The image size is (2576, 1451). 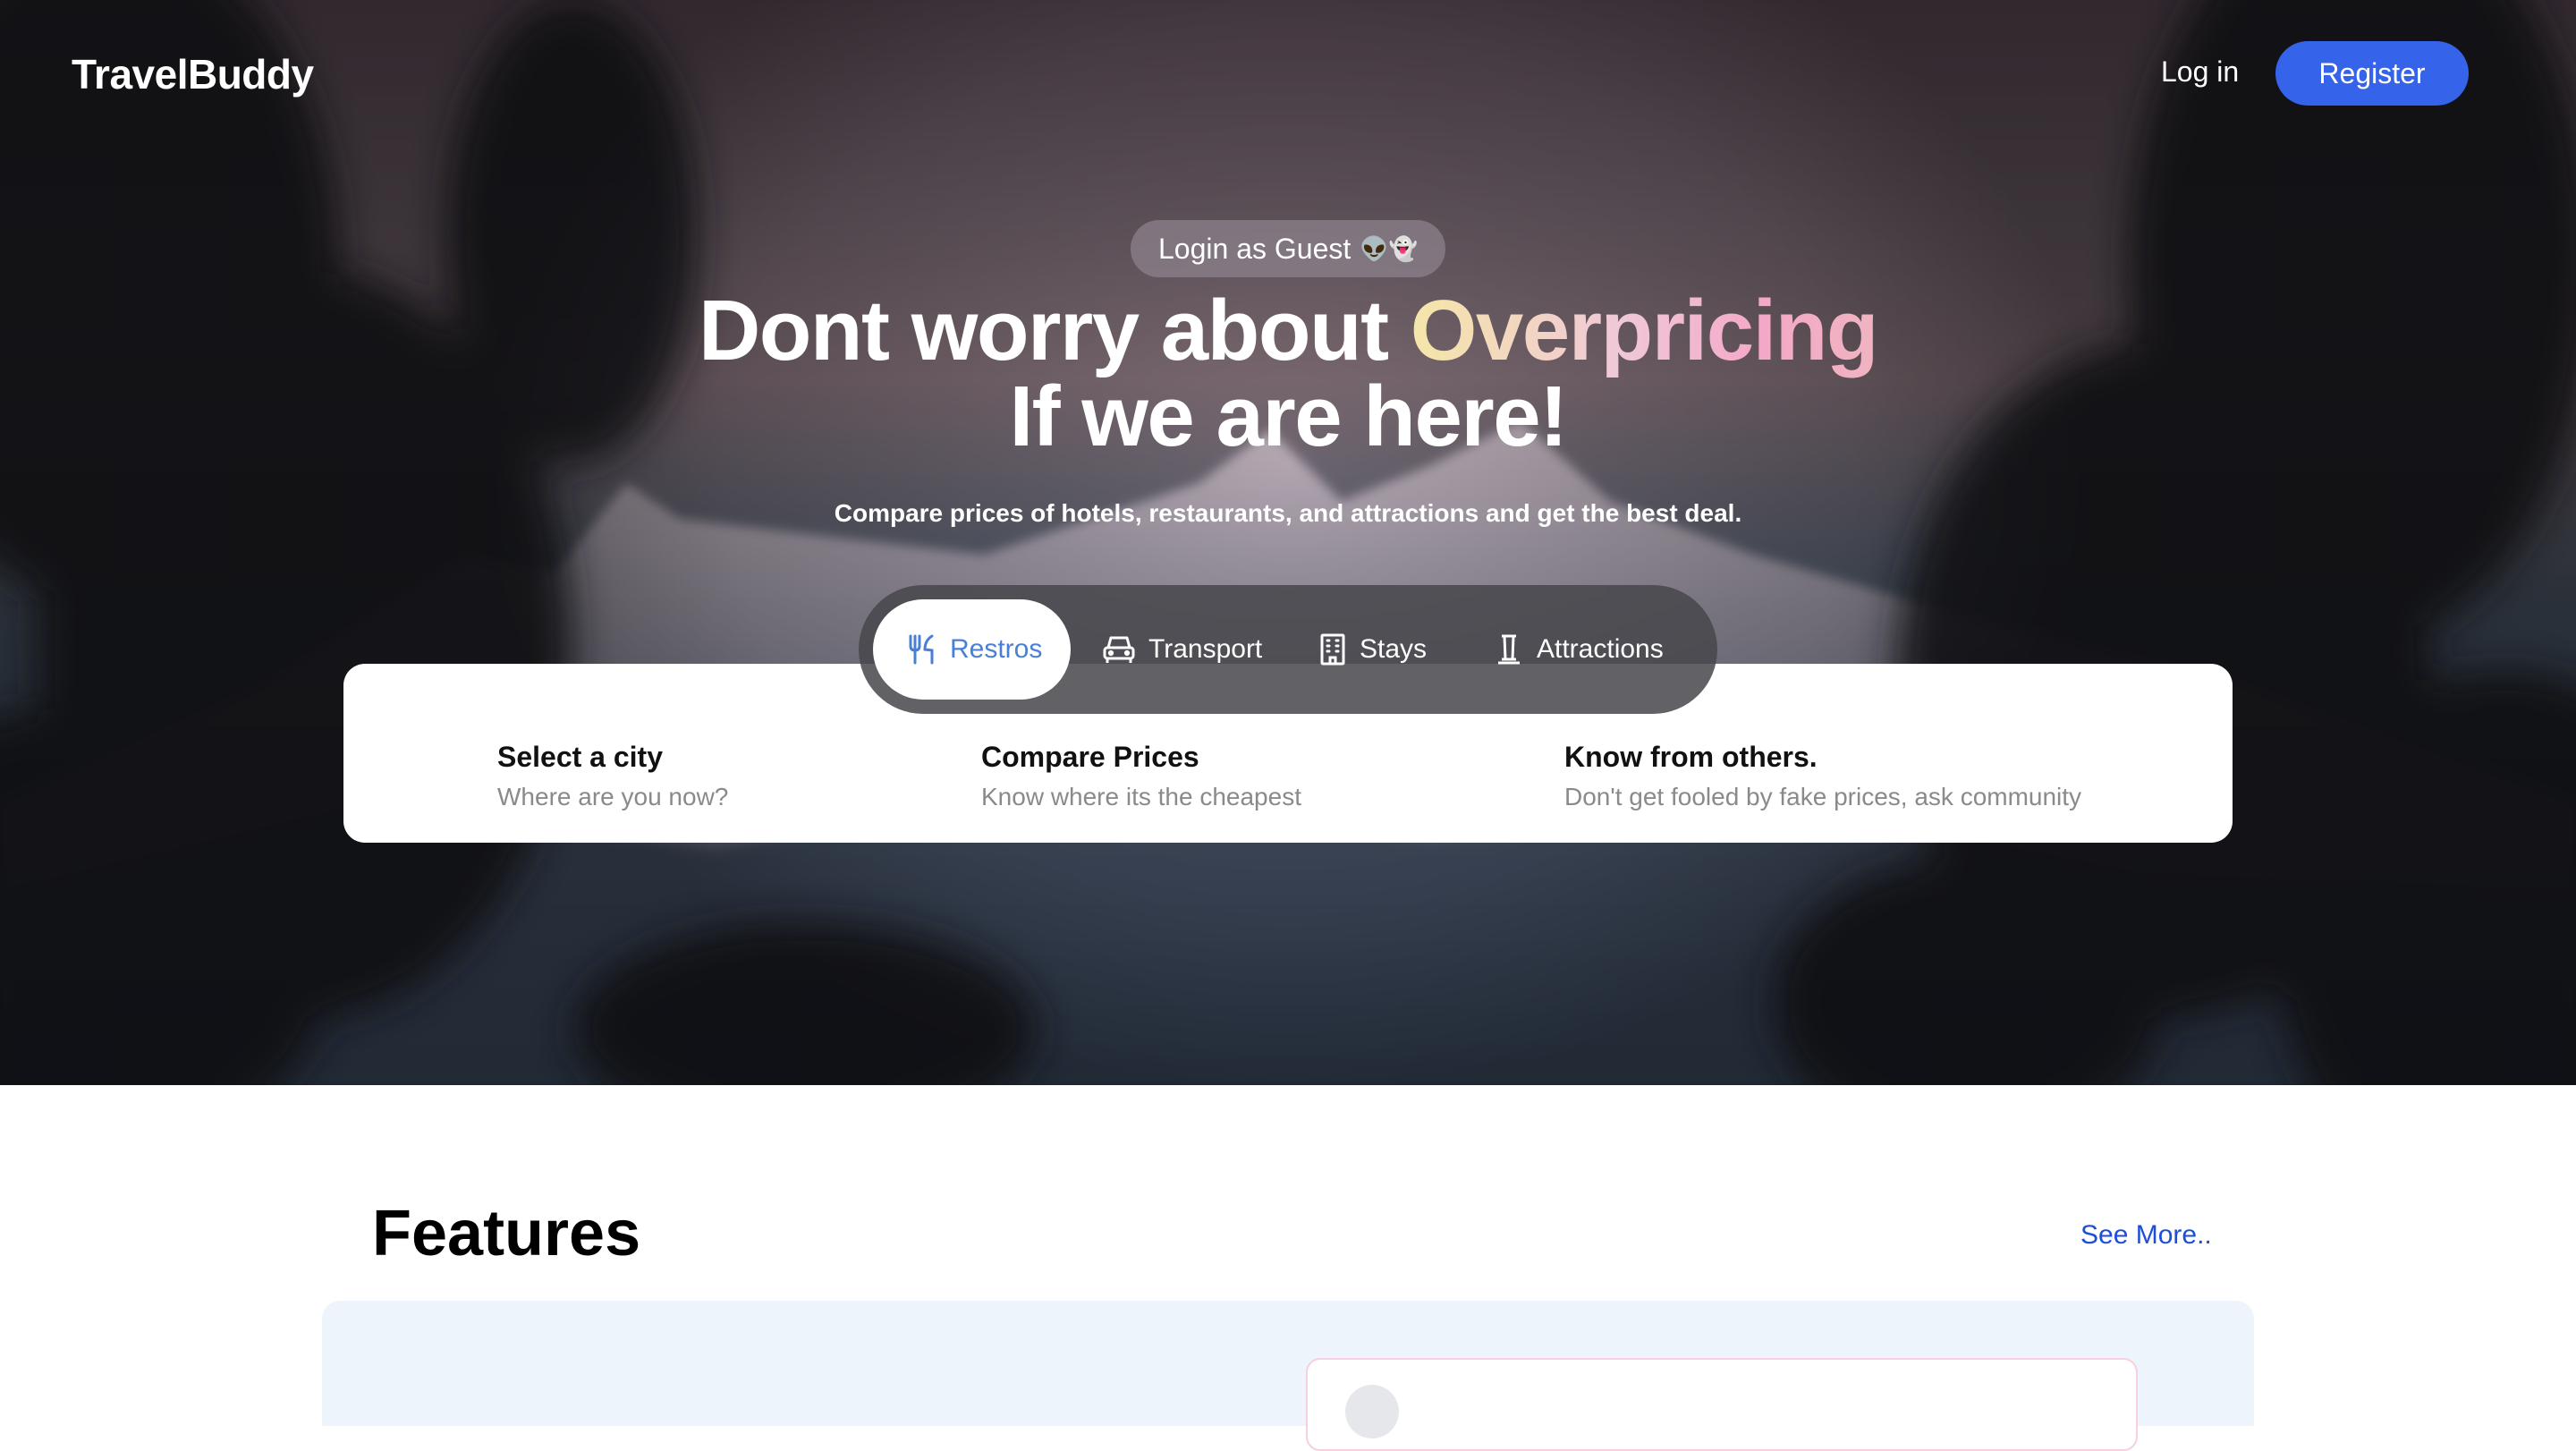 I want to click on tab-restros: Restros, so click(x=972, y=649).